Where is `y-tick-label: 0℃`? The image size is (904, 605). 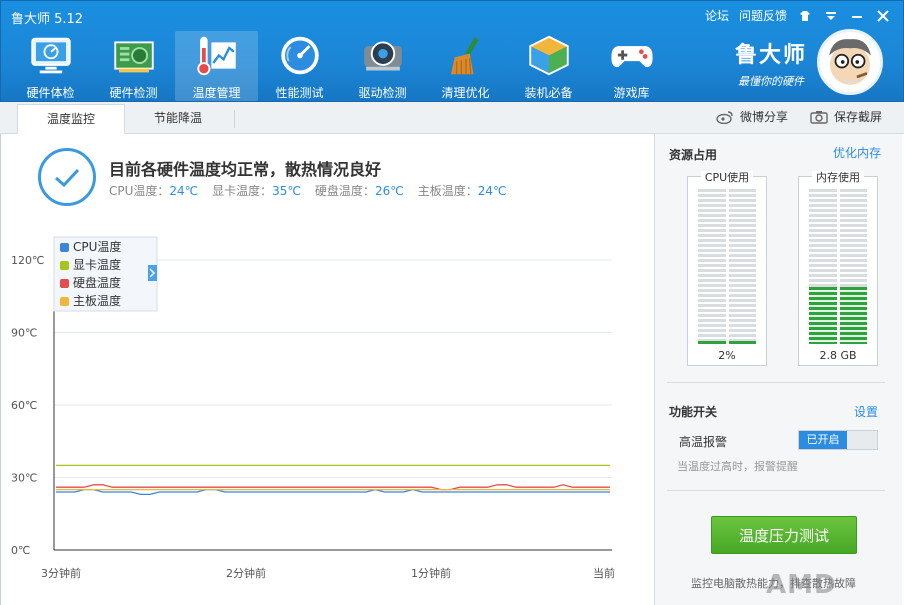
y-tick-label: 0℃ is located at coordinates (20, 550).